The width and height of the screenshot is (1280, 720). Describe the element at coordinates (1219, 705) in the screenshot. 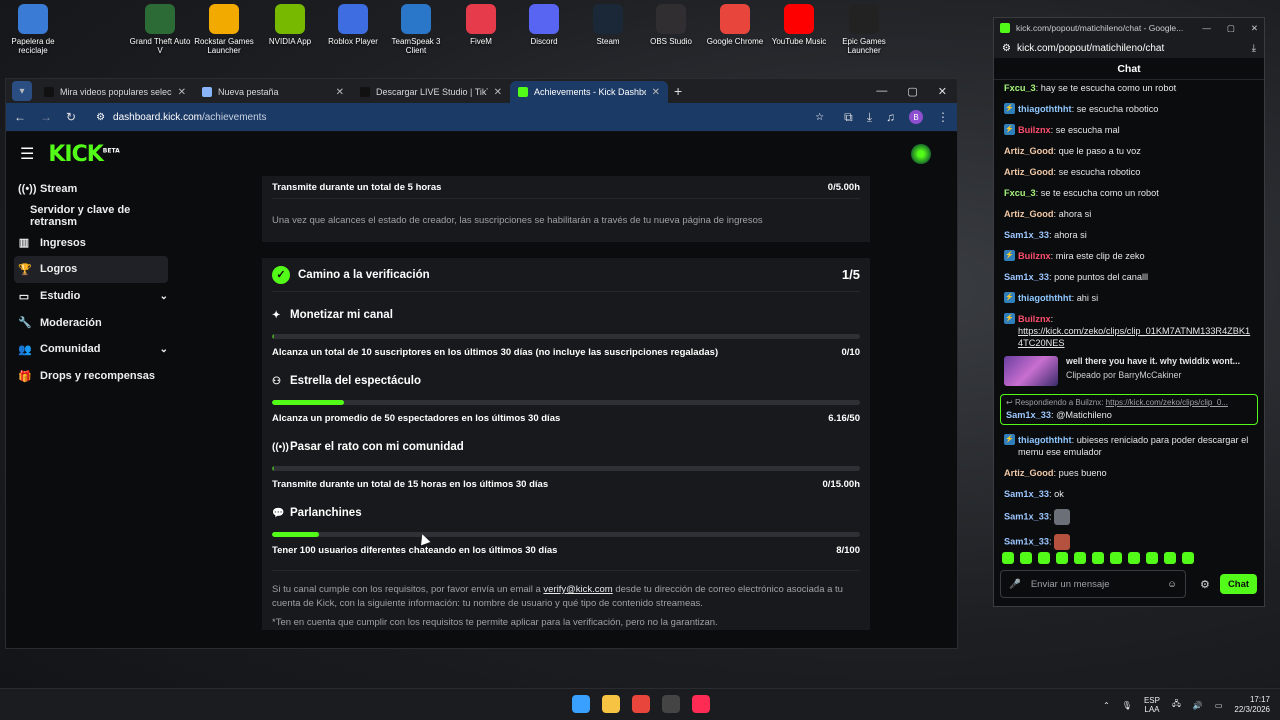

I see `battery-icon: ▭` at that location.